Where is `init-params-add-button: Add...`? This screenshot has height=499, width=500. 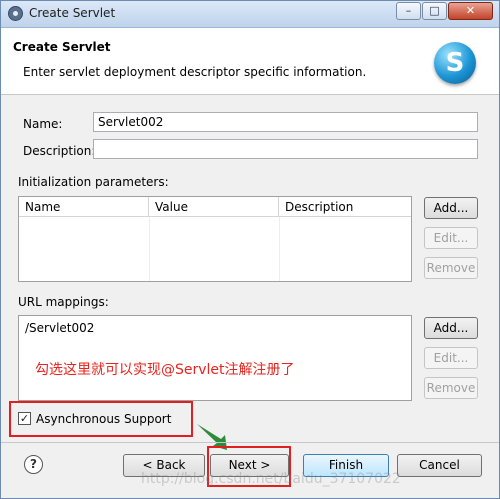 init-params-add-button: Add... is located at coordinates (451, 208).